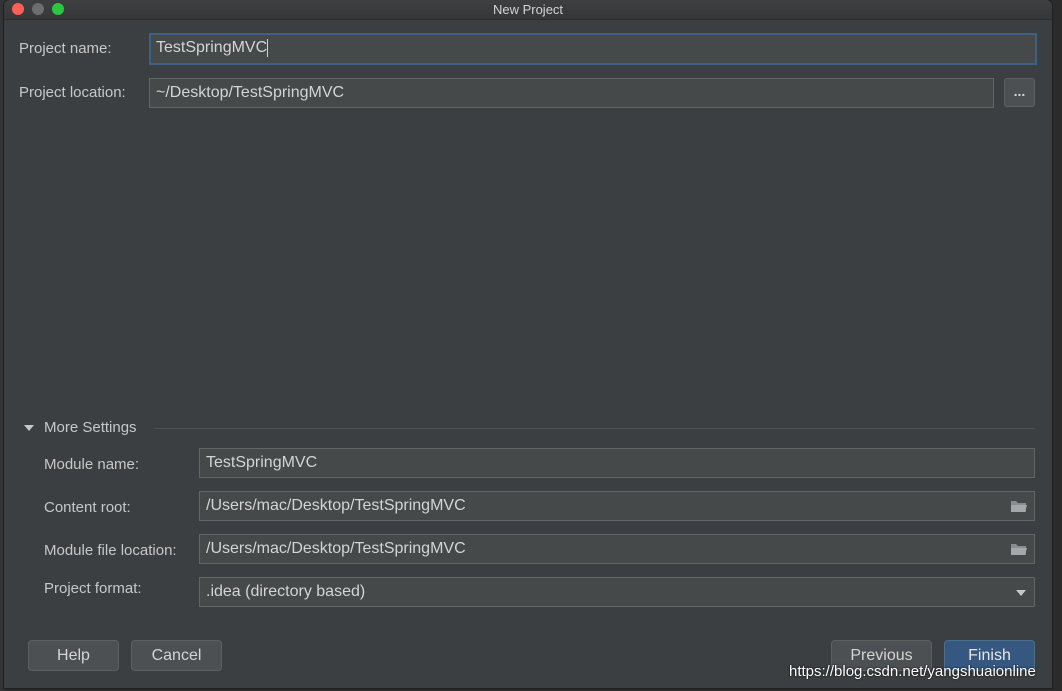 This screenshot has height=691, width=1062. I want to click on module-name-label: Module name:, so click(92, 464).